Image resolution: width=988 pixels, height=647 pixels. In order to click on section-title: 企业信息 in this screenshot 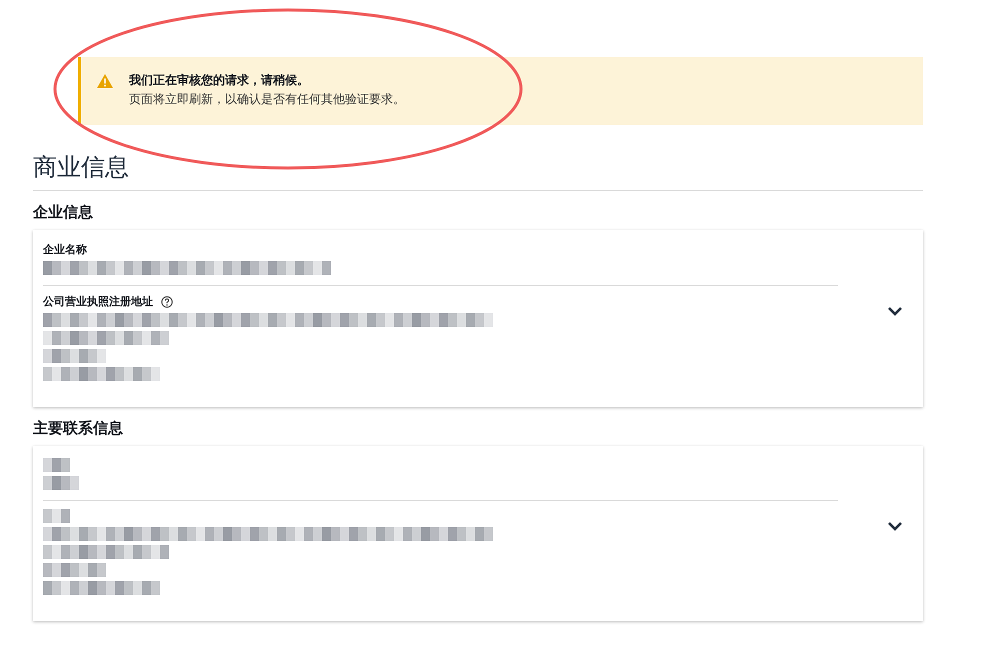, I will do `click(63, 212)`.